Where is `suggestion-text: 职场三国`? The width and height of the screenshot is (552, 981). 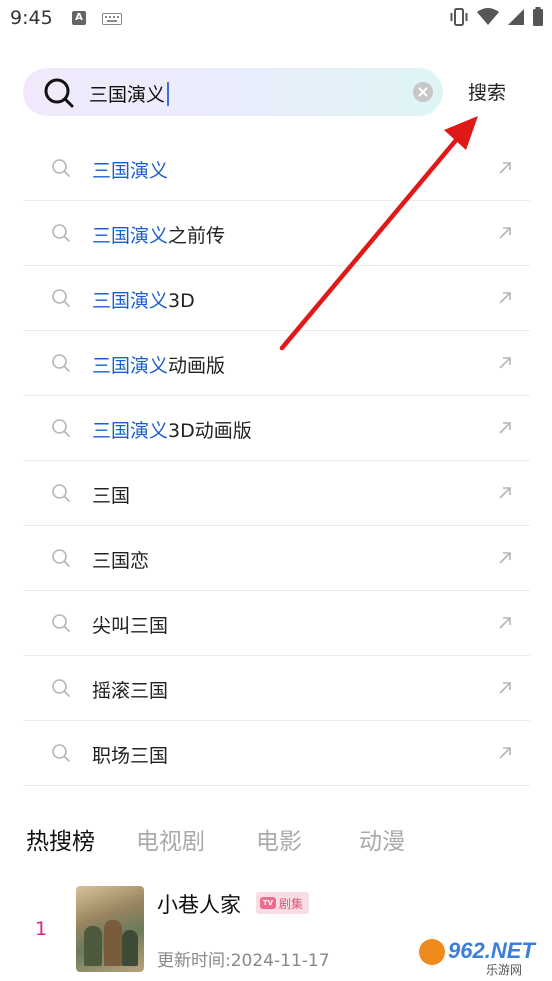
suggestion-text: 职场三国 is located at coordinates (130, 754).